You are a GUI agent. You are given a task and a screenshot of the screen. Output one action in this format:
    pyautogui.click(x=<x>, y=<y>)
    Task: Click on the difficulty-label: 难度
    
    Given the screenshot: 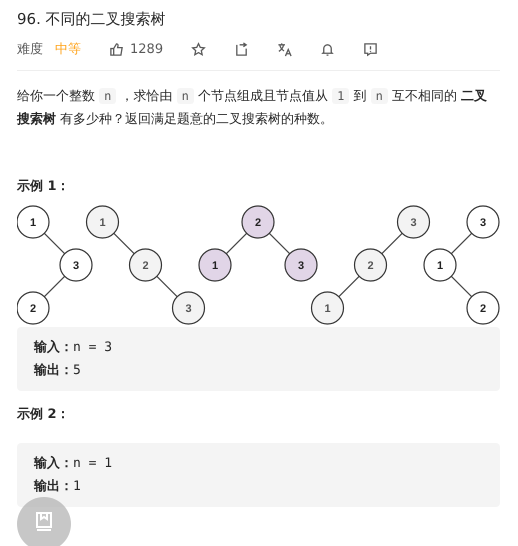 What is the action you would take?
    pyautogui.click(x=30, y=49)
    